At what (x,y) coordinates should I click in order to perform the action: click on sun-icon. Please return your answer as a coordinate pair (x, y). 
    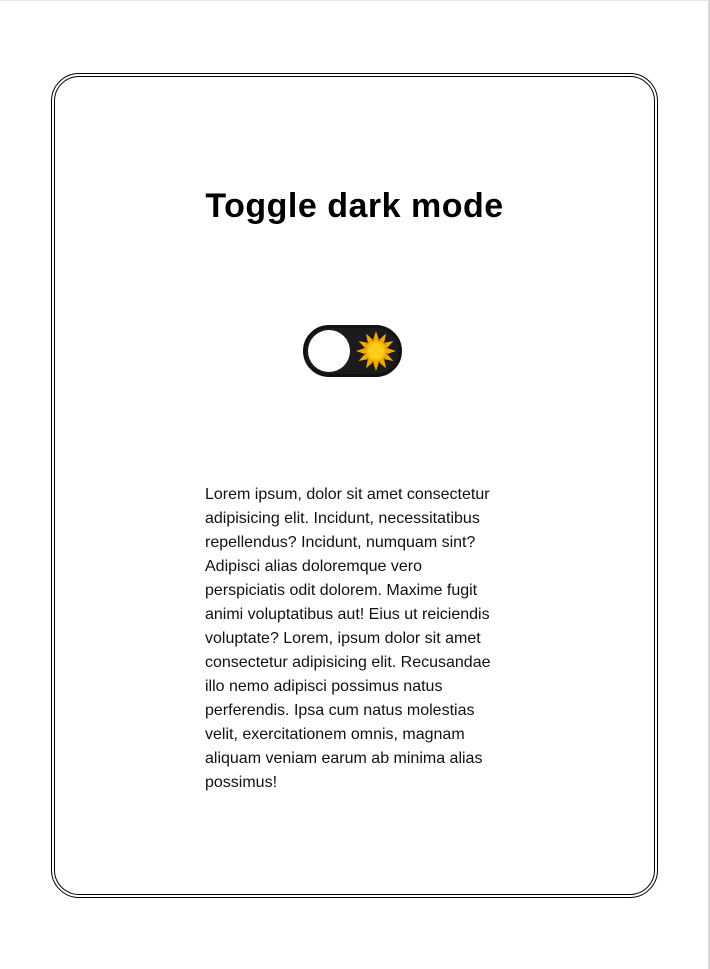
    Looking at the image, I should click on (376, 351).